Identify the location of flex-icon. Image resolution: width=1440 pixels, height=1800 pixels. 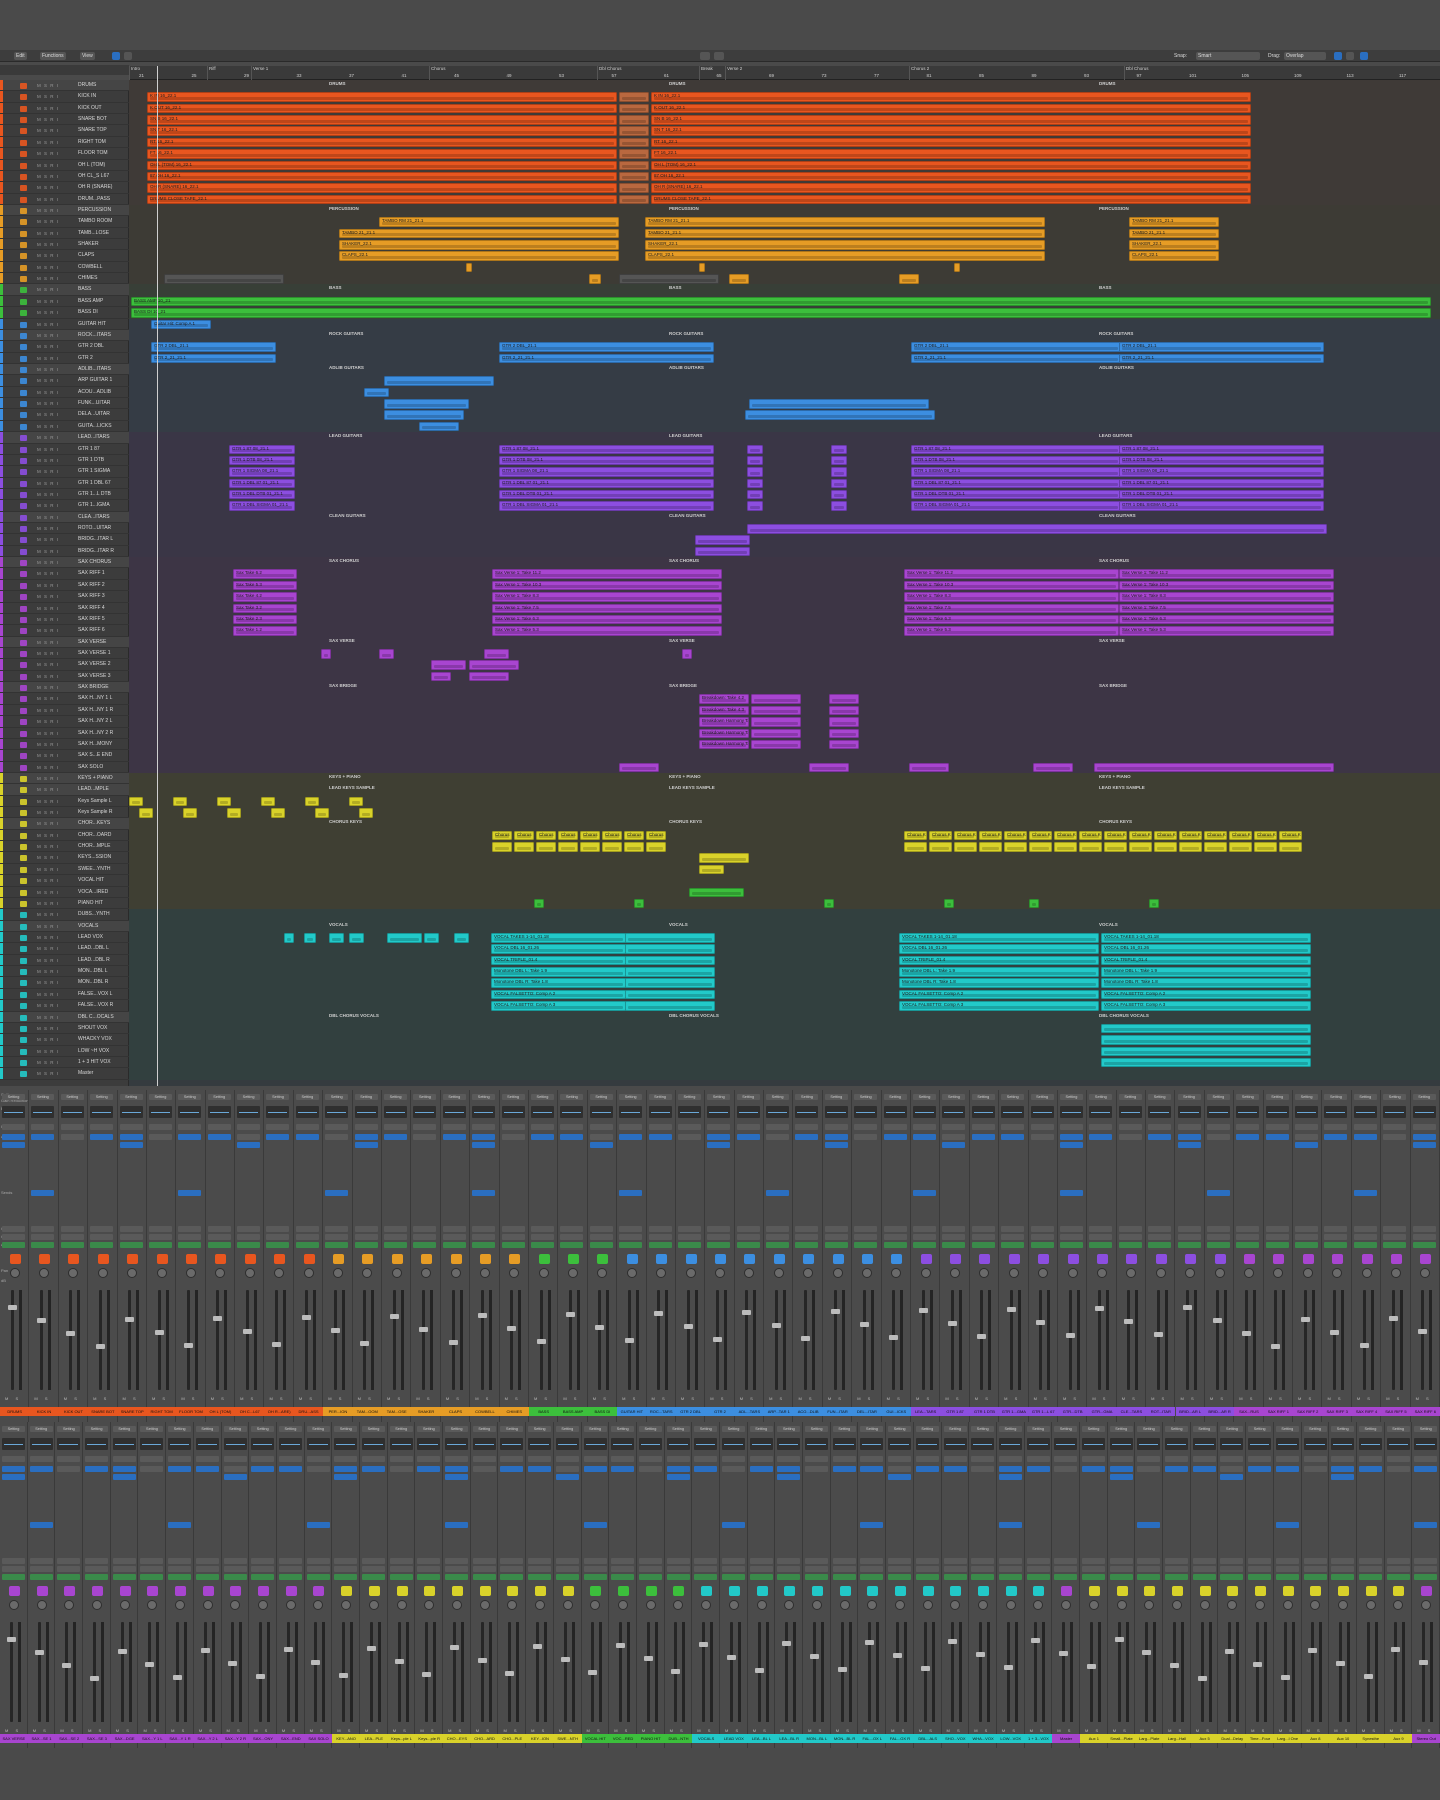
(128, 56).